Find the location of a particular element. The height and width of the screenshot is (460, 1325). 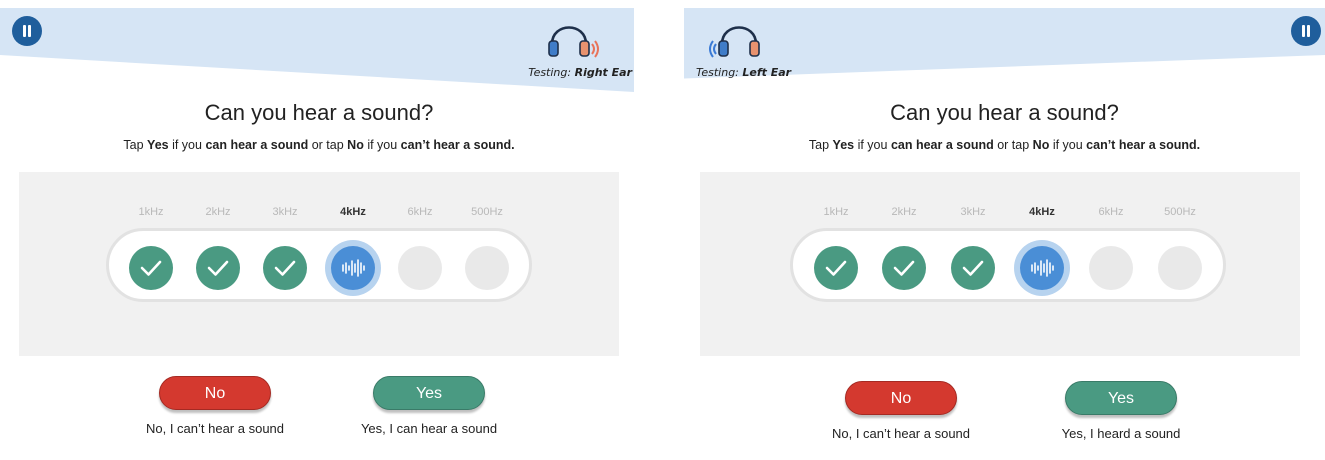

headphones-left-ear-icon is located at coordinates (734, 42).